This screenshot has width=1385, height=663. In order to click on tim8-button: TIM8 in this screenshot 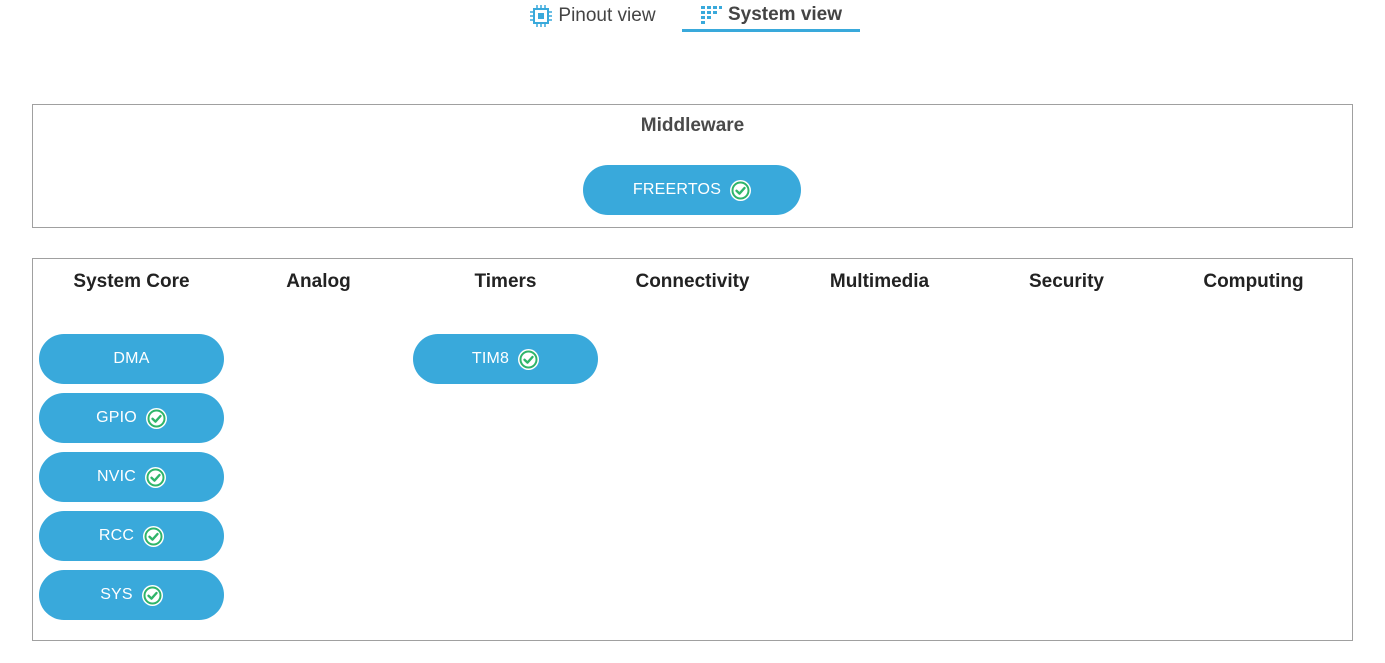, I will do `click(505, 359)`.